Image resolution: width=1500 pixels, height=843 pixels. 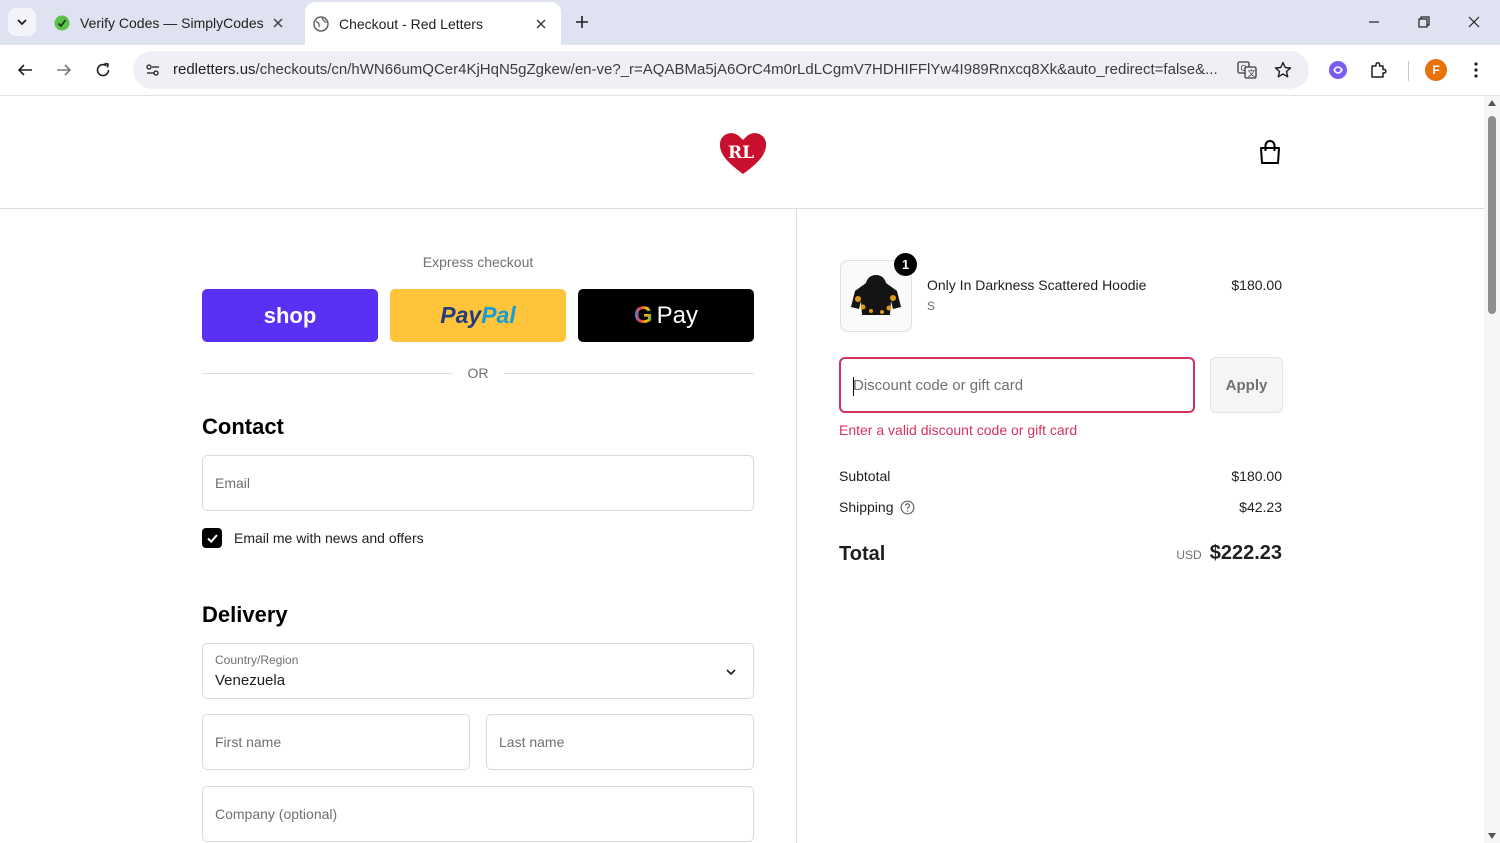 I want to click on country-region-value: Venezuela, so click(x=250, y=680).